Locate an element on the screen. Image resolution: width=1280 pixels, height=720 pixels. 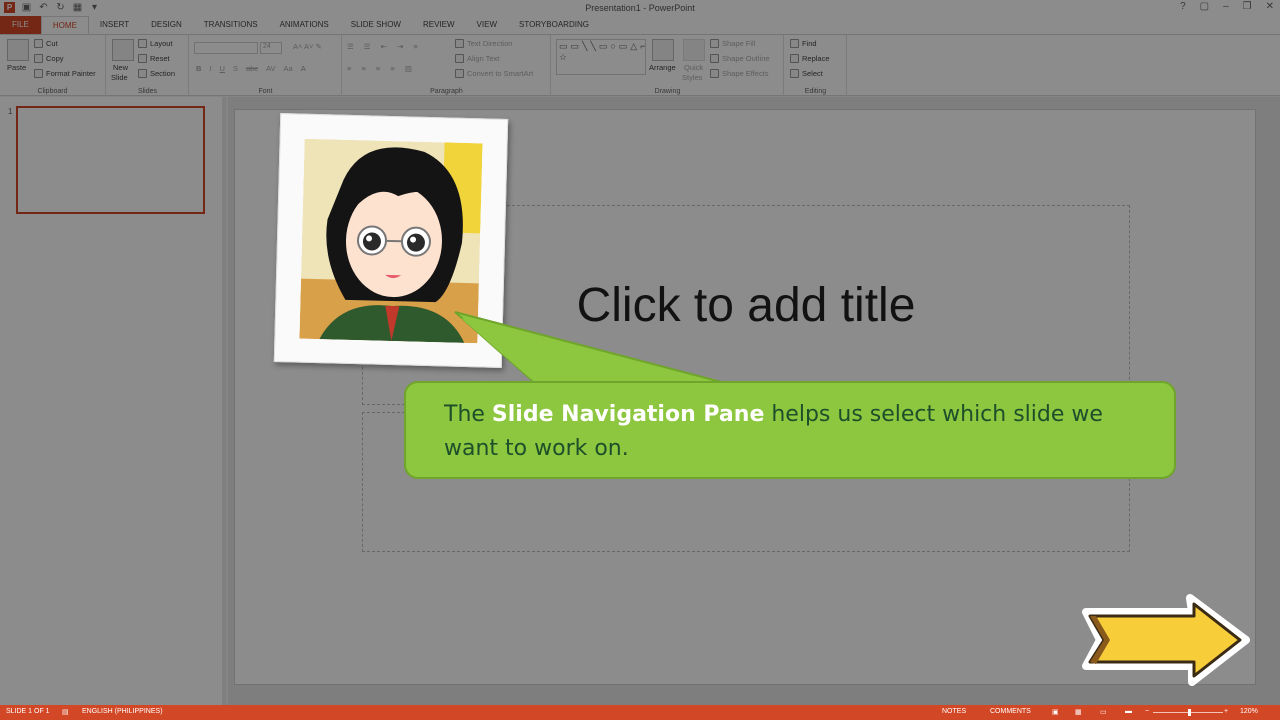
select-button: Select is located at coordinates (806, 73).